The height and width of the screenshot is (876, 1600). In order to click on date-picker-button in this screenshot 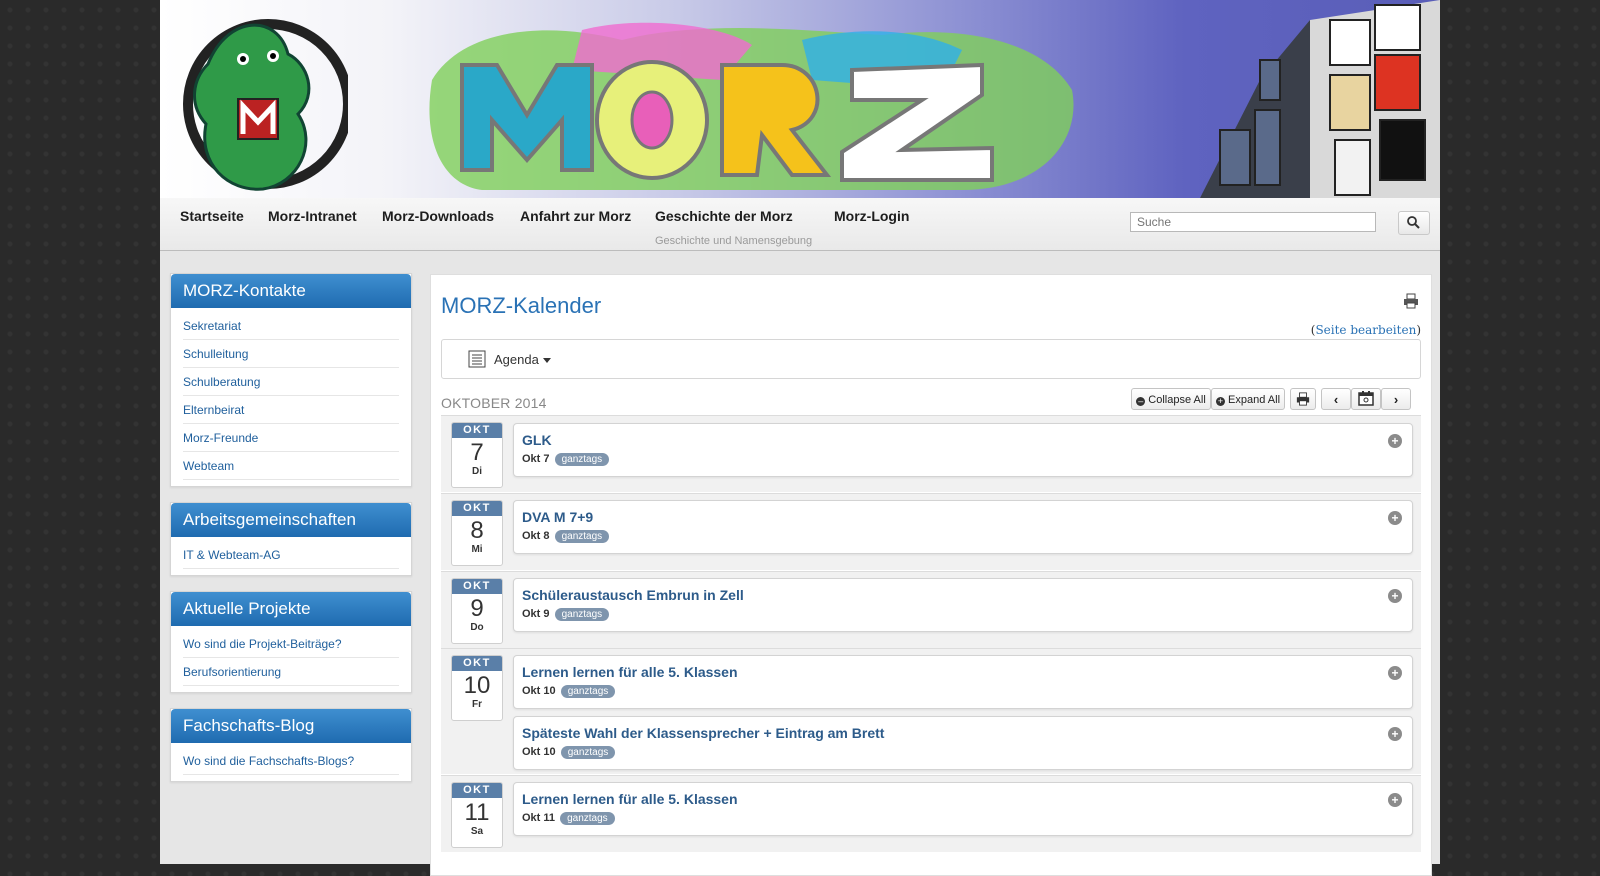, I will do `click(1366, 399)`.